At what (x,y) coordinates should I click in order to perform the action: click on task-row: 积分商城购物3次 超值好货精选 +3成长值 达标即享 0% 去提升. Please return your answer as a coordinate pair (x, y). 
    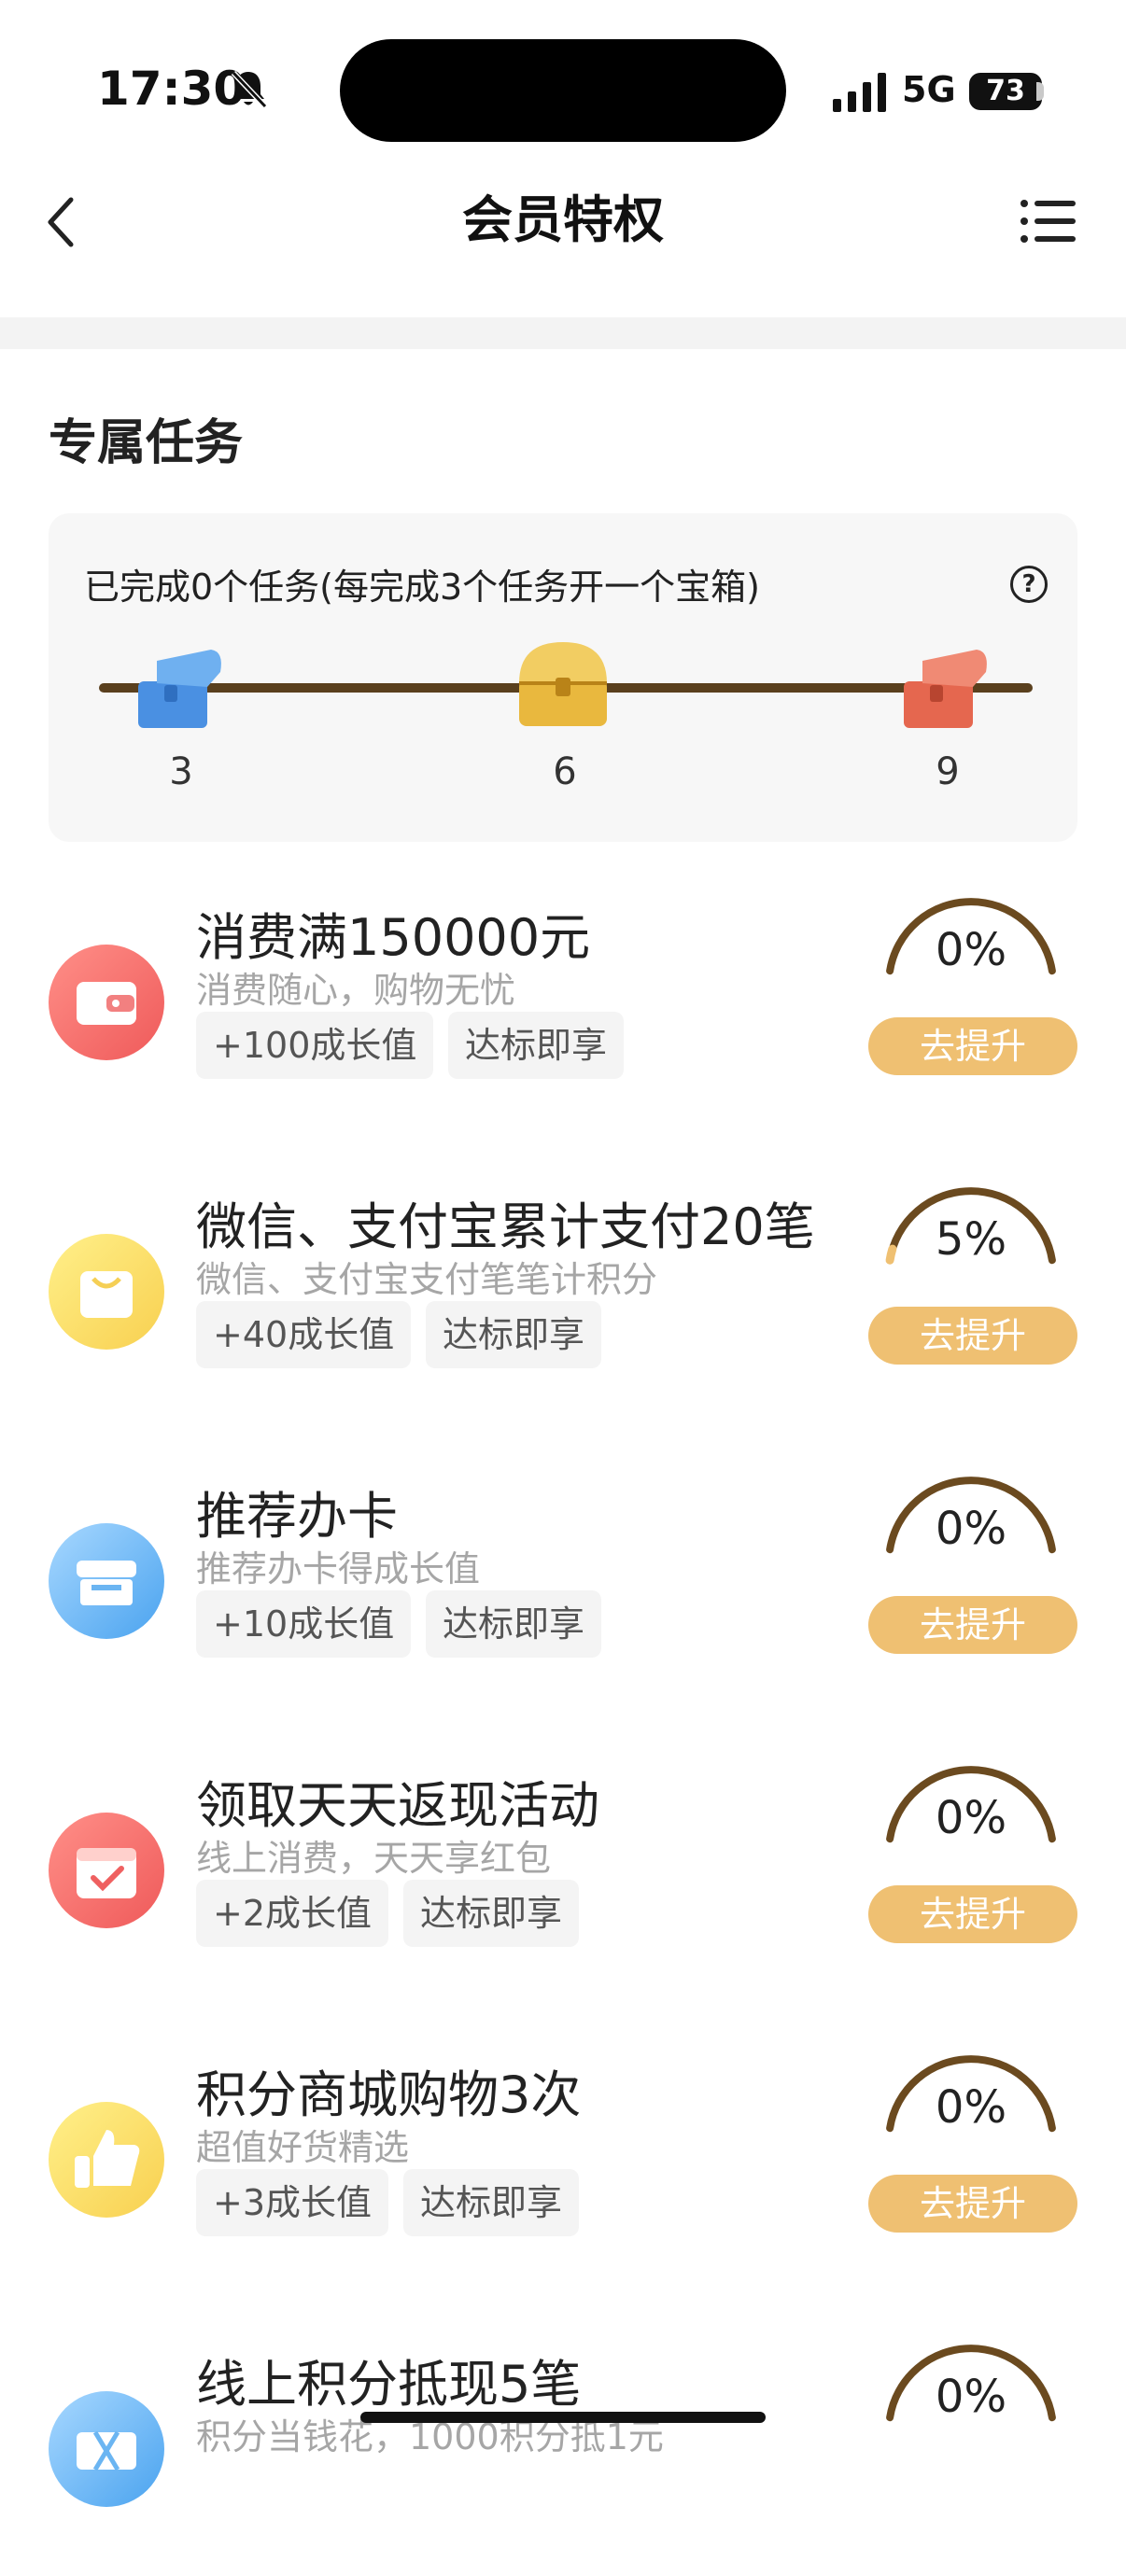
    Looking at the image, I should click on (563, 2170).